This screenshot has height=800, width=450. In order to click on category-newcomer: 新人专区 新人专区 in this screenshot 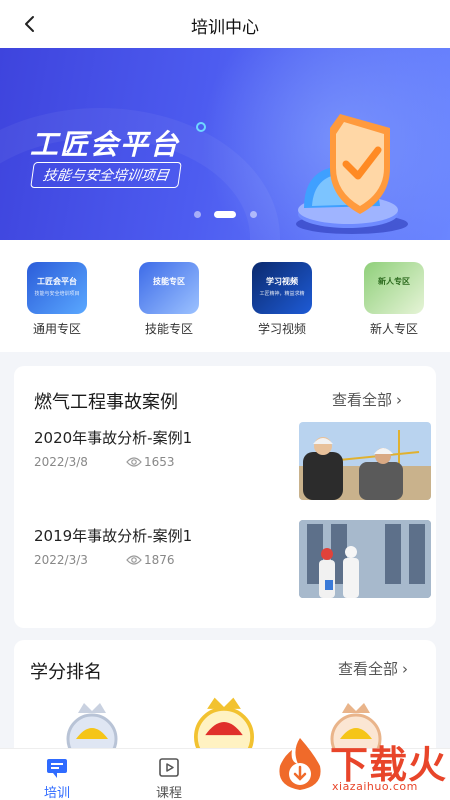, I will do `click(394, 302)`.